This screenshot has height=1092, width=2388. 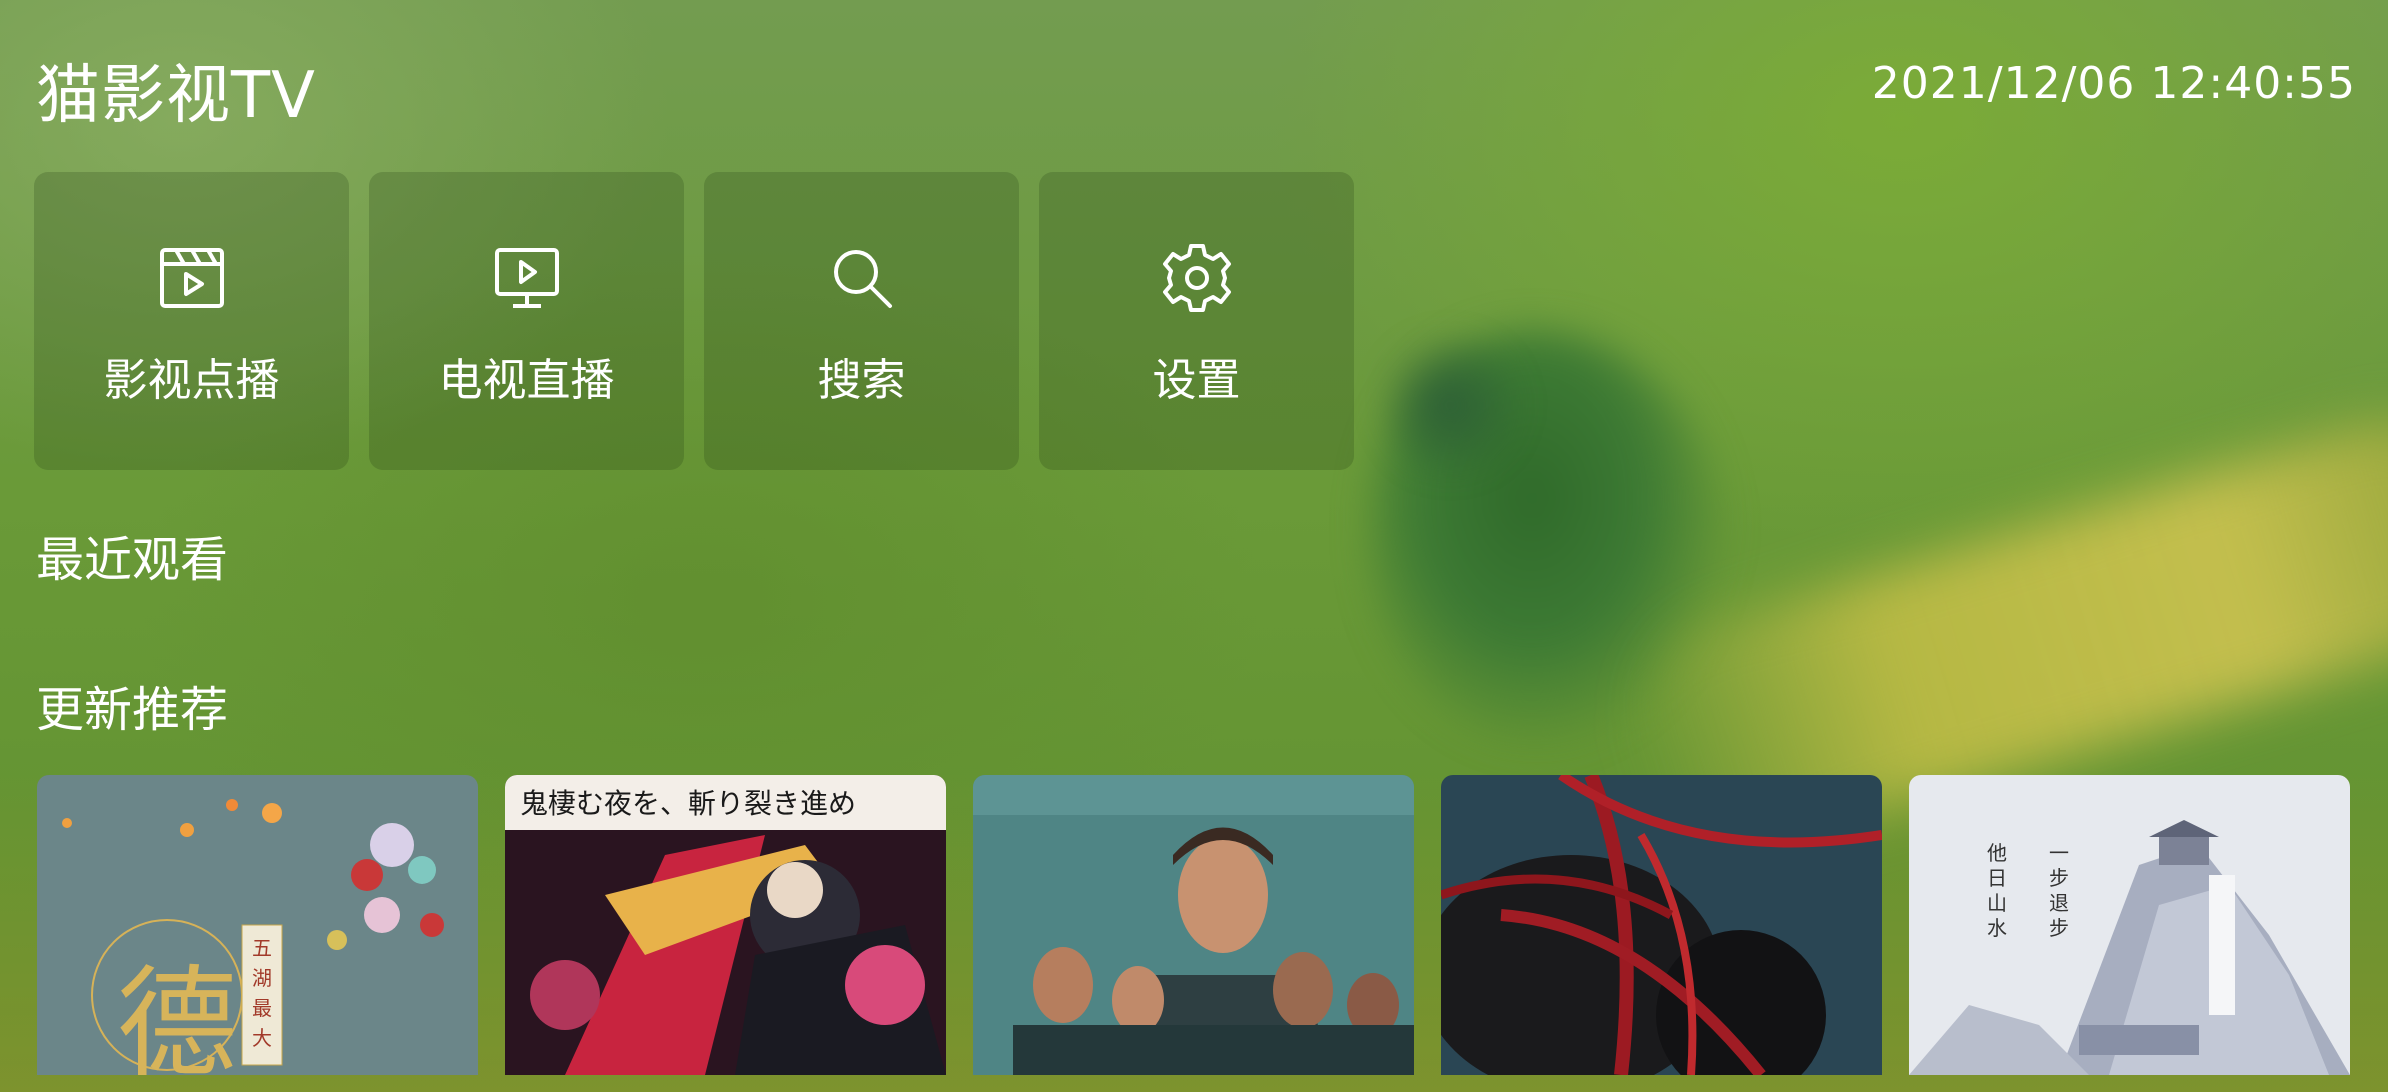 What do you see at coordinates (1196, 380) in the screenshot?
I see `menu-settings-label: 设置` at bounding box center [1196, 380].